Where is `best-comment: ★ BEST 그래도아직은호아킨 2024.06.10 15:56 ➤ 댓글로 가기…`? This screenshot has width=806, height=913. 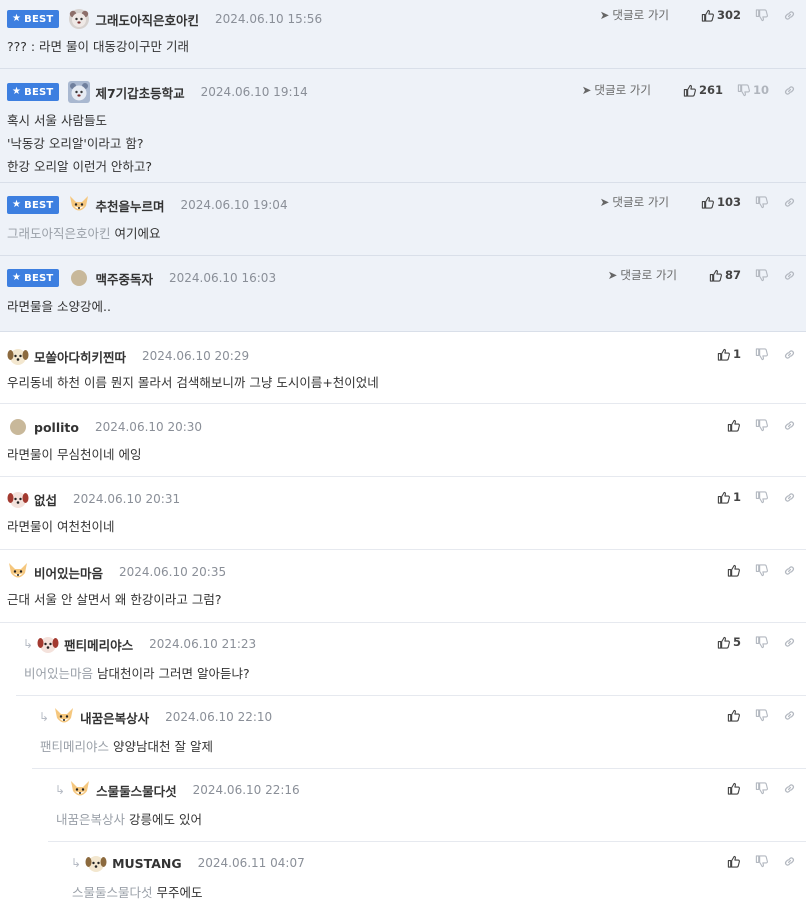 best-comment: ★ BEST 그래도아직은호아킨 2024.06.10 15:56 ➤ 댓글로 가기… is located at coordinates (403, 34).